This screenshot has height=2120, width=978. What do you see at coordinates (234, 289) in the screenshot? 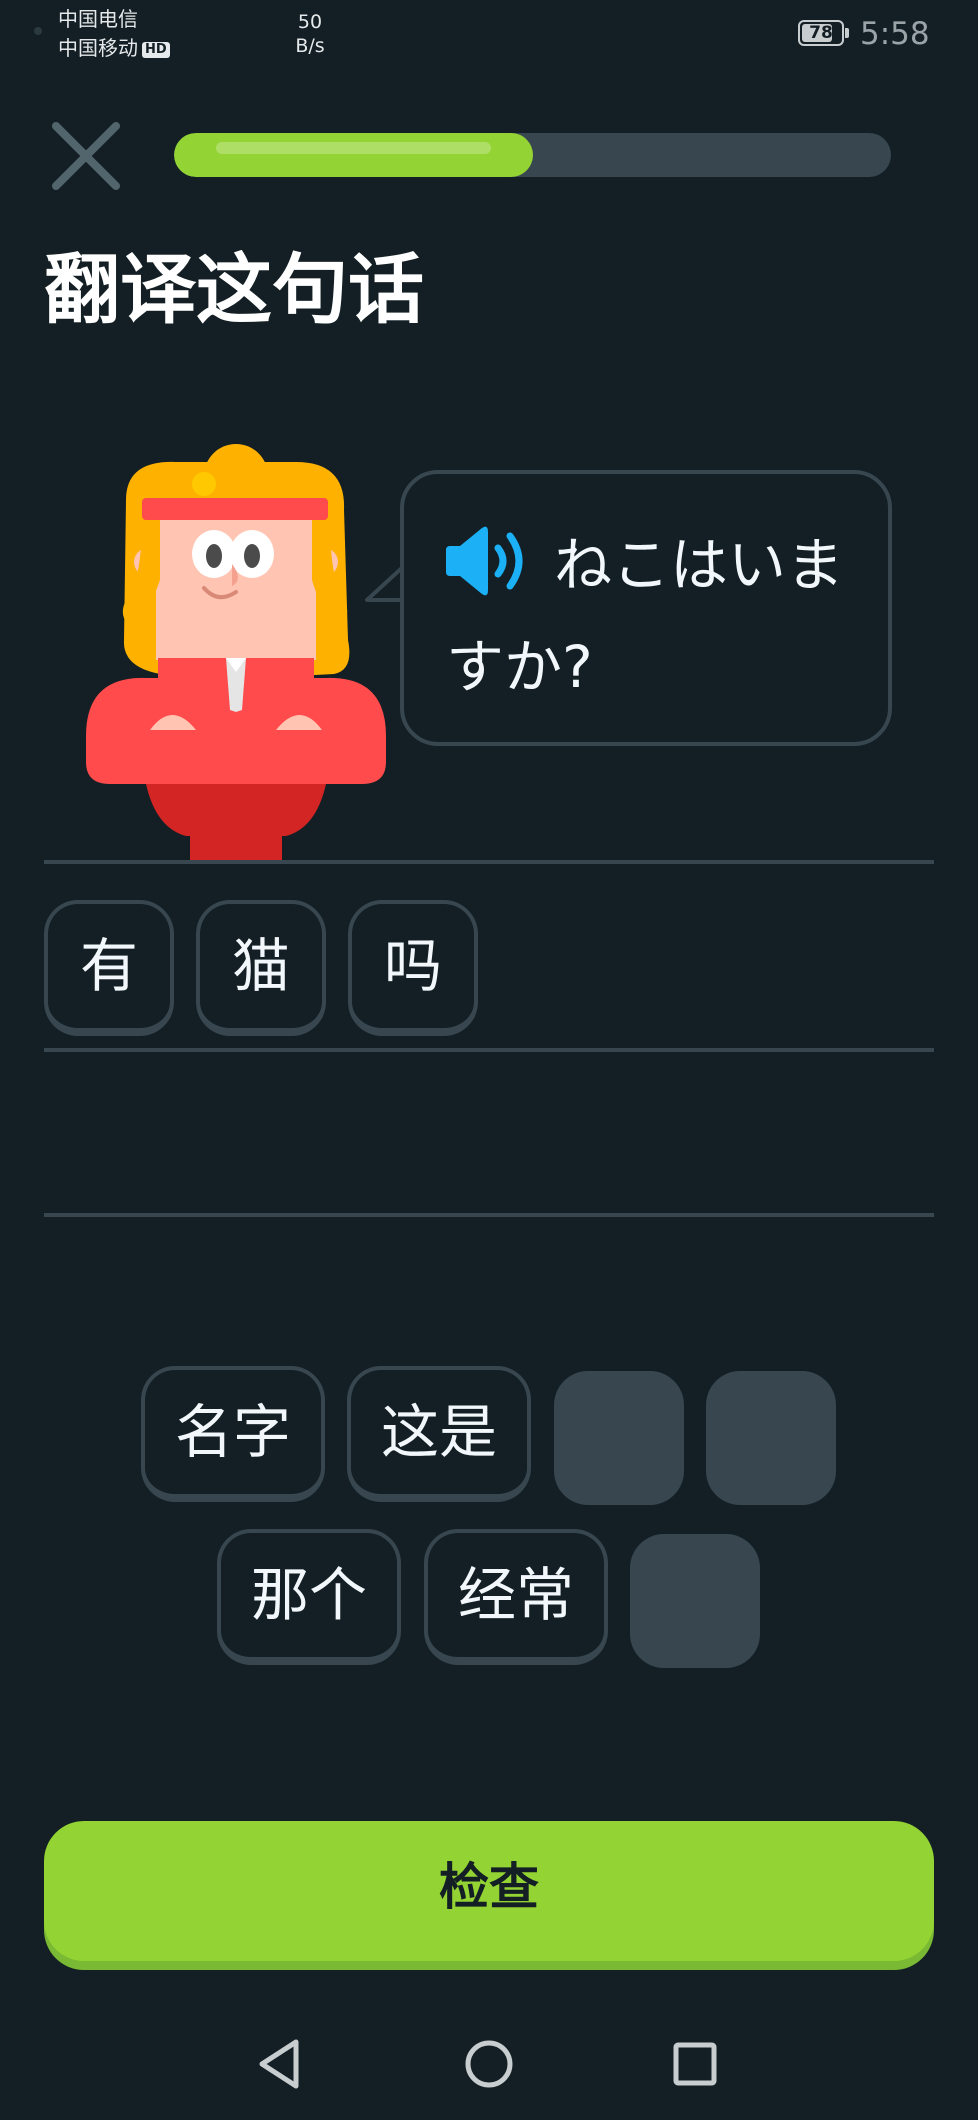
I see `instruction-title: 翻译这句话` at bounding box center [234, 289].